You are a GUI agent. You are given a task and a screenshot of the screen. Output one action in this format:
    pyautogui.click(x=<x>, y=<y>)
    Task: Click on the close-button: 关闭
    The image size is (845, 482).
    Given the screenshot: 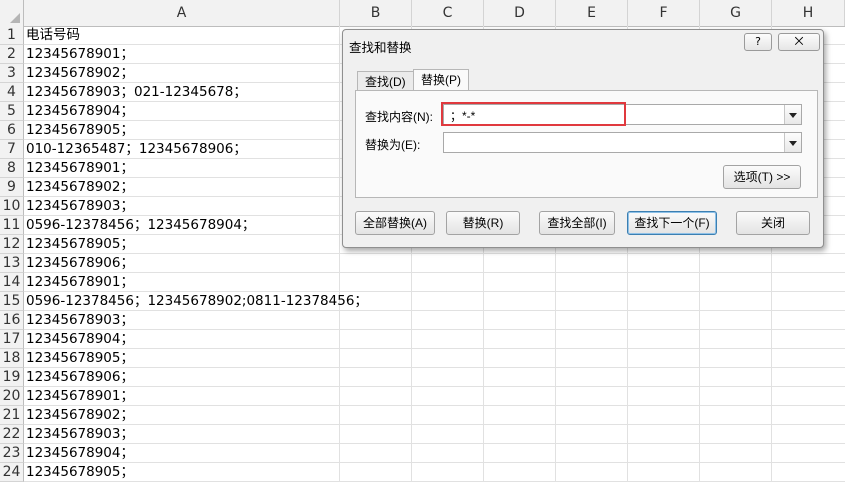 What is the action you would take?
    pyautogui.click(x=773, y=223)
    